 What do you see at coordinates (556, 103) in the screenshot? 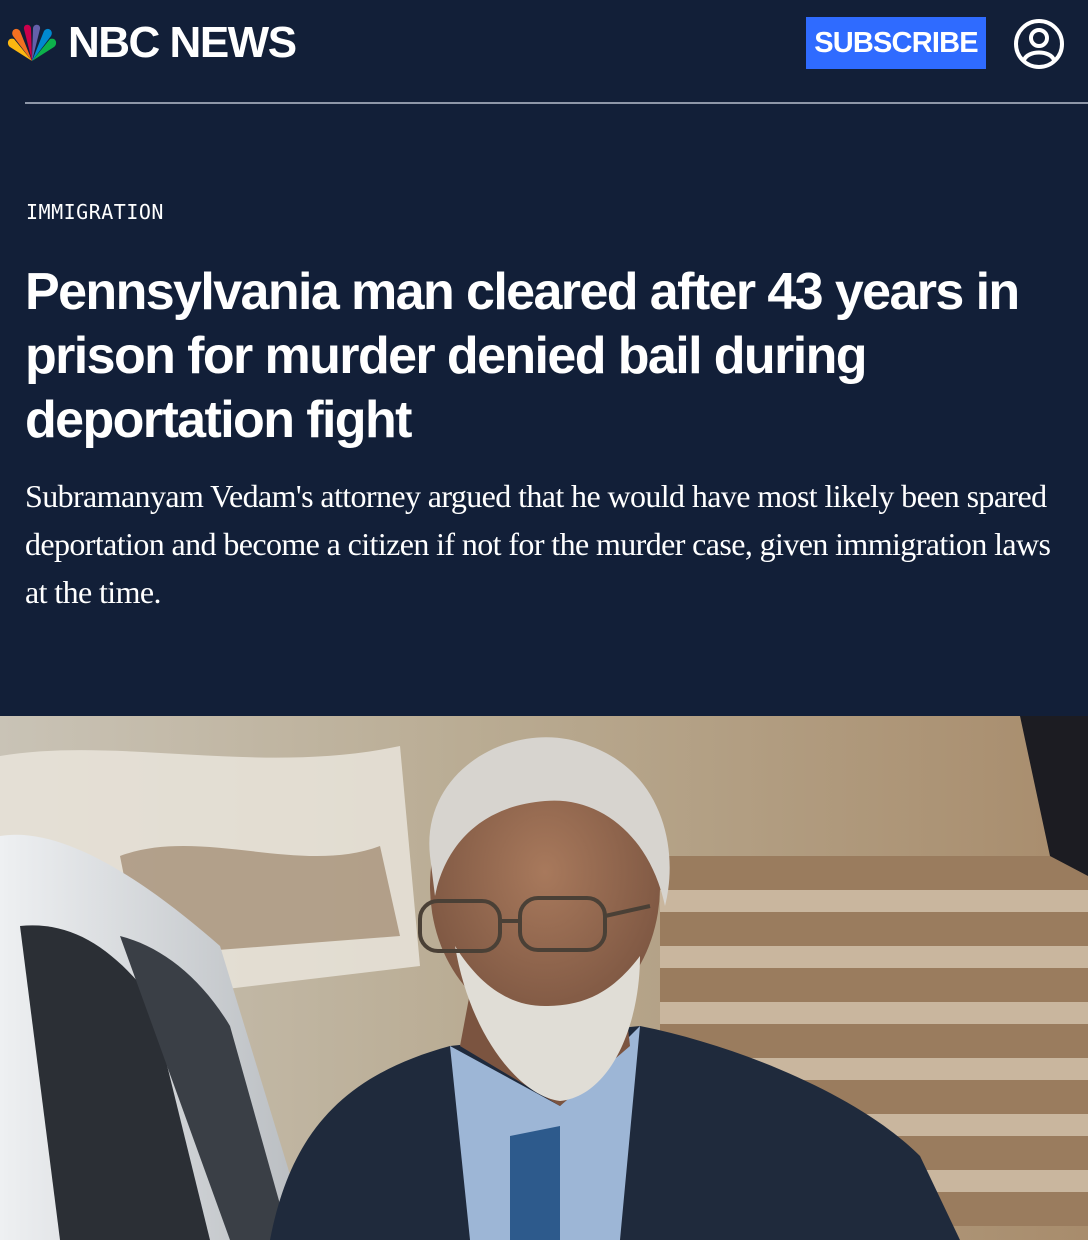
I see `header-divider` at bounding box center [556, 103].